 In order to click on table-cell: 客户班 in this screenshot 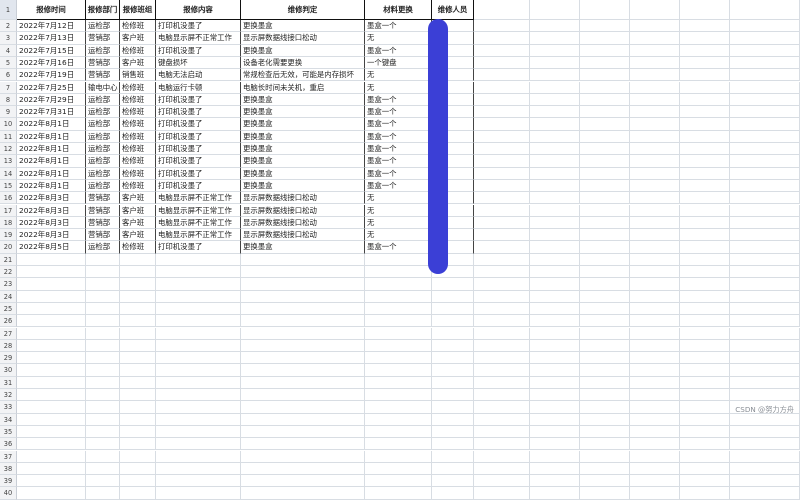, I will do `click(138, 210)`.